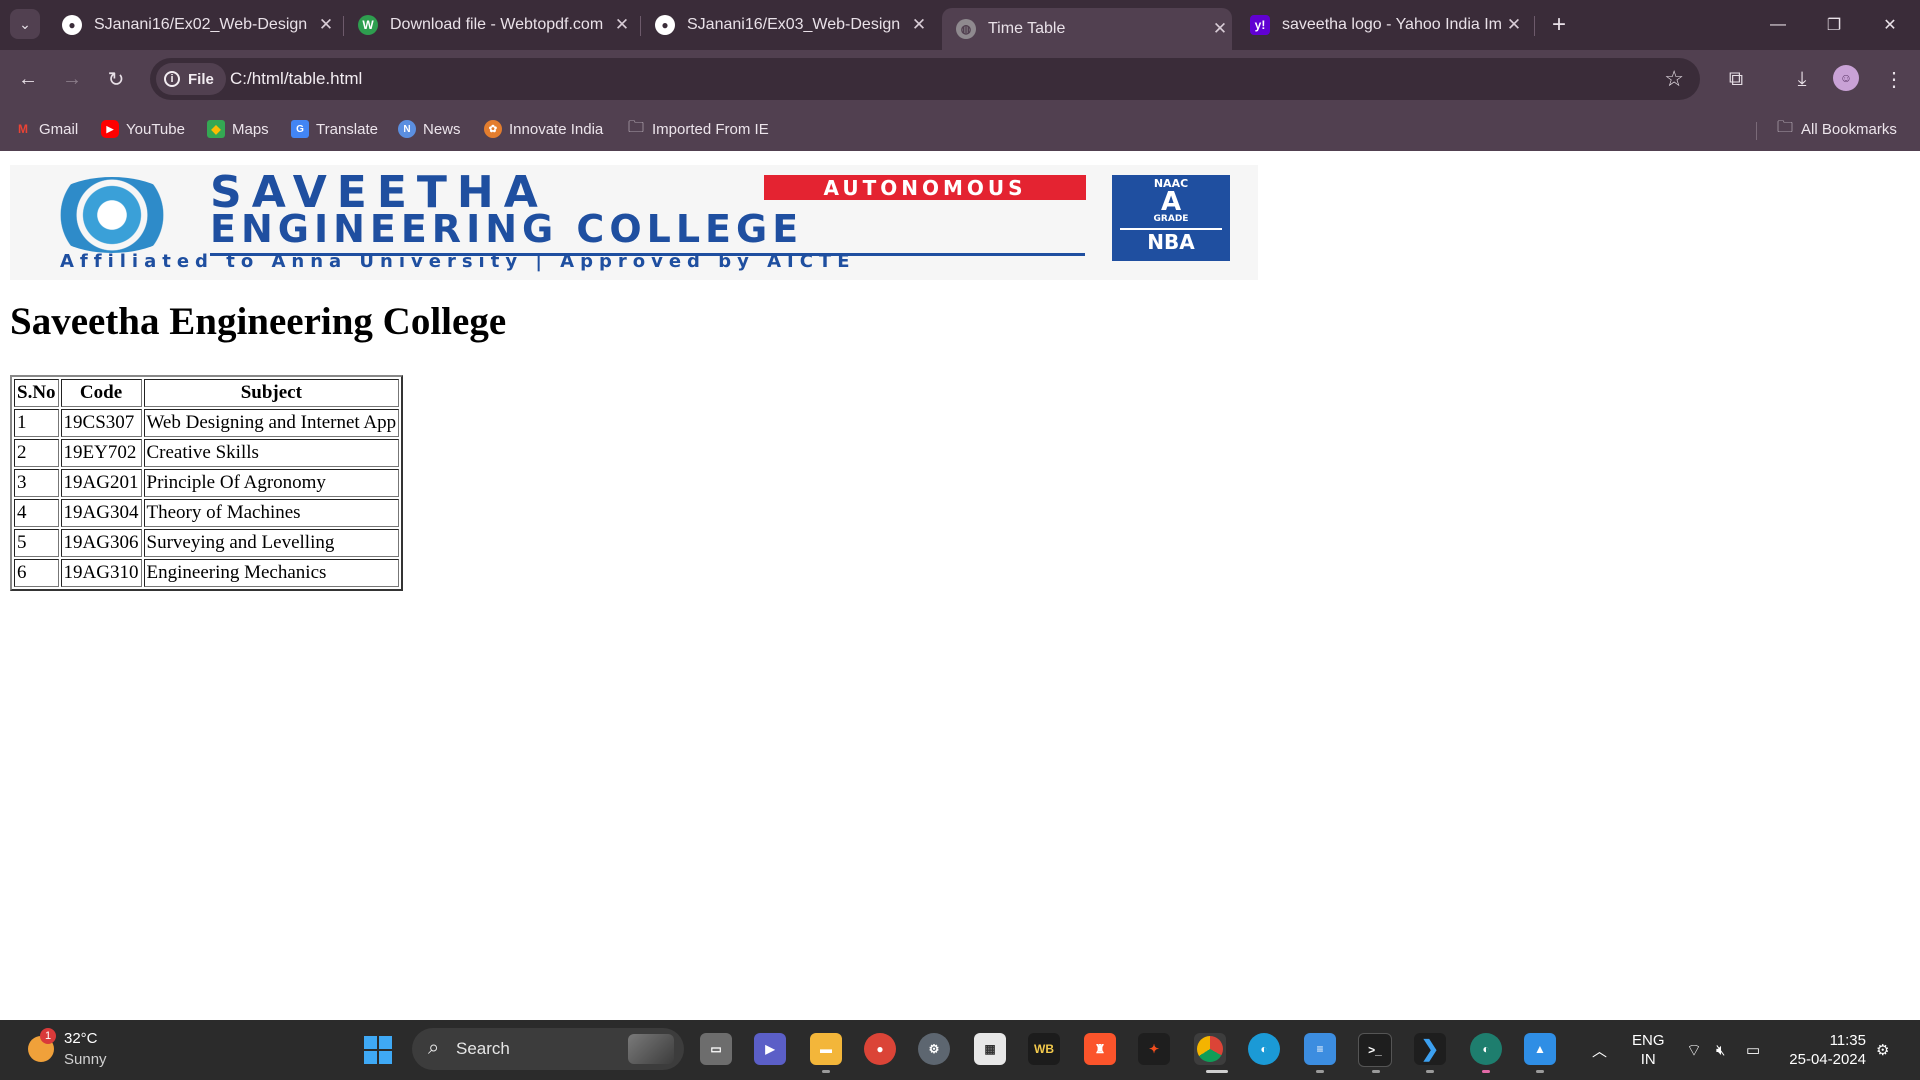 The height and width of the screenshot is (1080, 1920). What do you see at coordinates (101, 393) in the screenshot?
I see `column-header: Code` at bounding box center [101, 393].